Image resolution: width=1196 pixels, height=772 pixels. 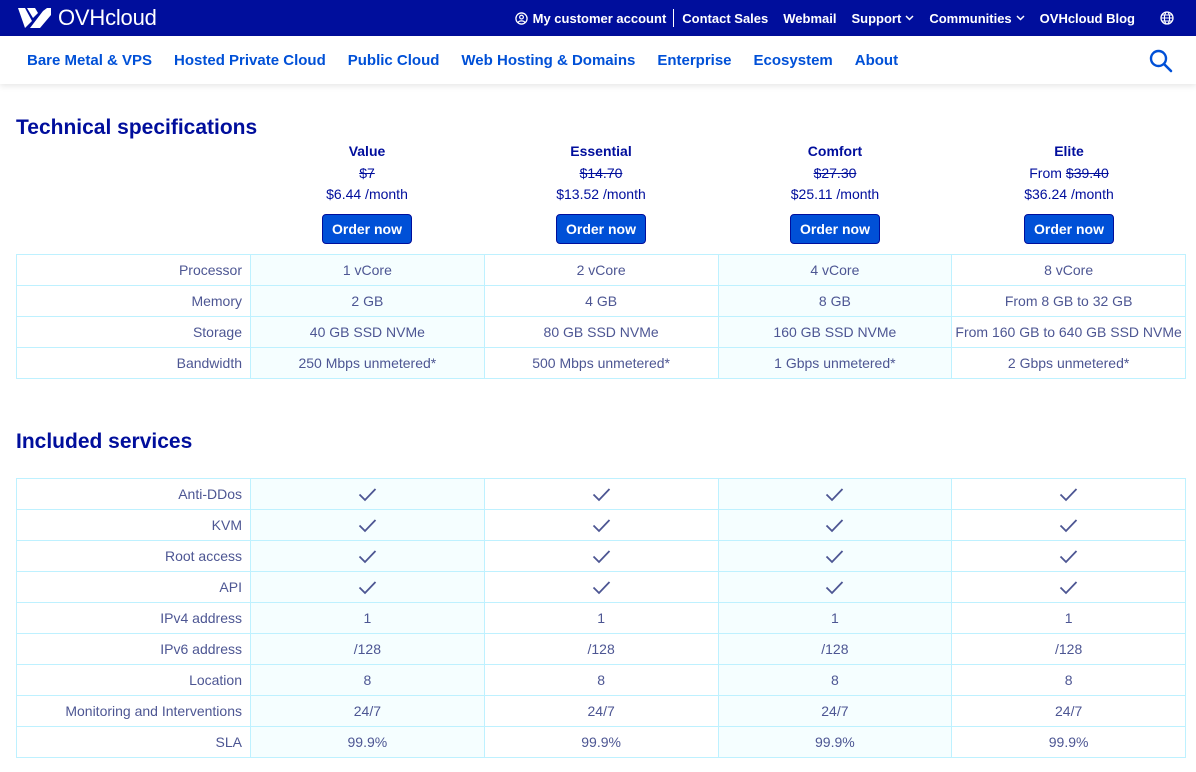 What do you see at coordinates (250, 60) in the screenshot?
I see `nav-item-hosted-private-cloud: Hosted Private Cloud` at bounding box center [250, 60].